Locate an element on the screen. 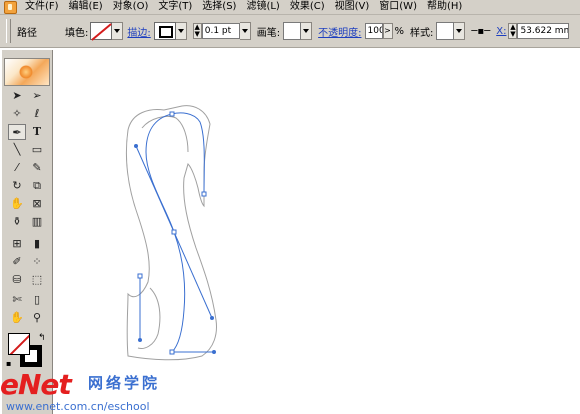  lasso-tool-icon: ℓ is located at coordinates (37, 114).